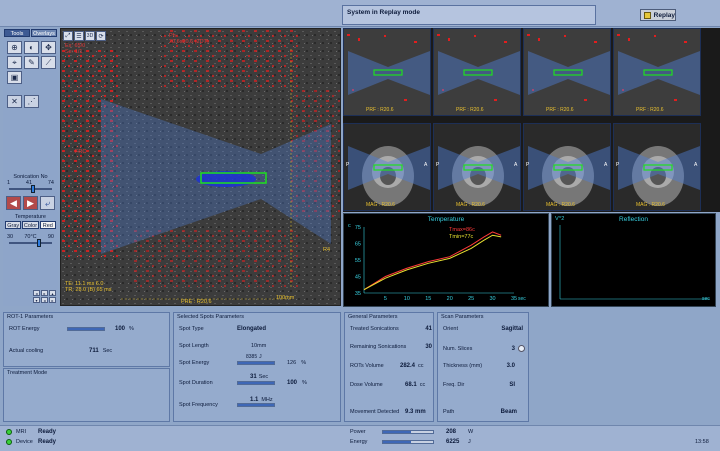 This screenshot has width=720, height=451. Describe the element at coordinates (131, 329) in the screenshot. I see `rot-energy-unit: %` at that location.